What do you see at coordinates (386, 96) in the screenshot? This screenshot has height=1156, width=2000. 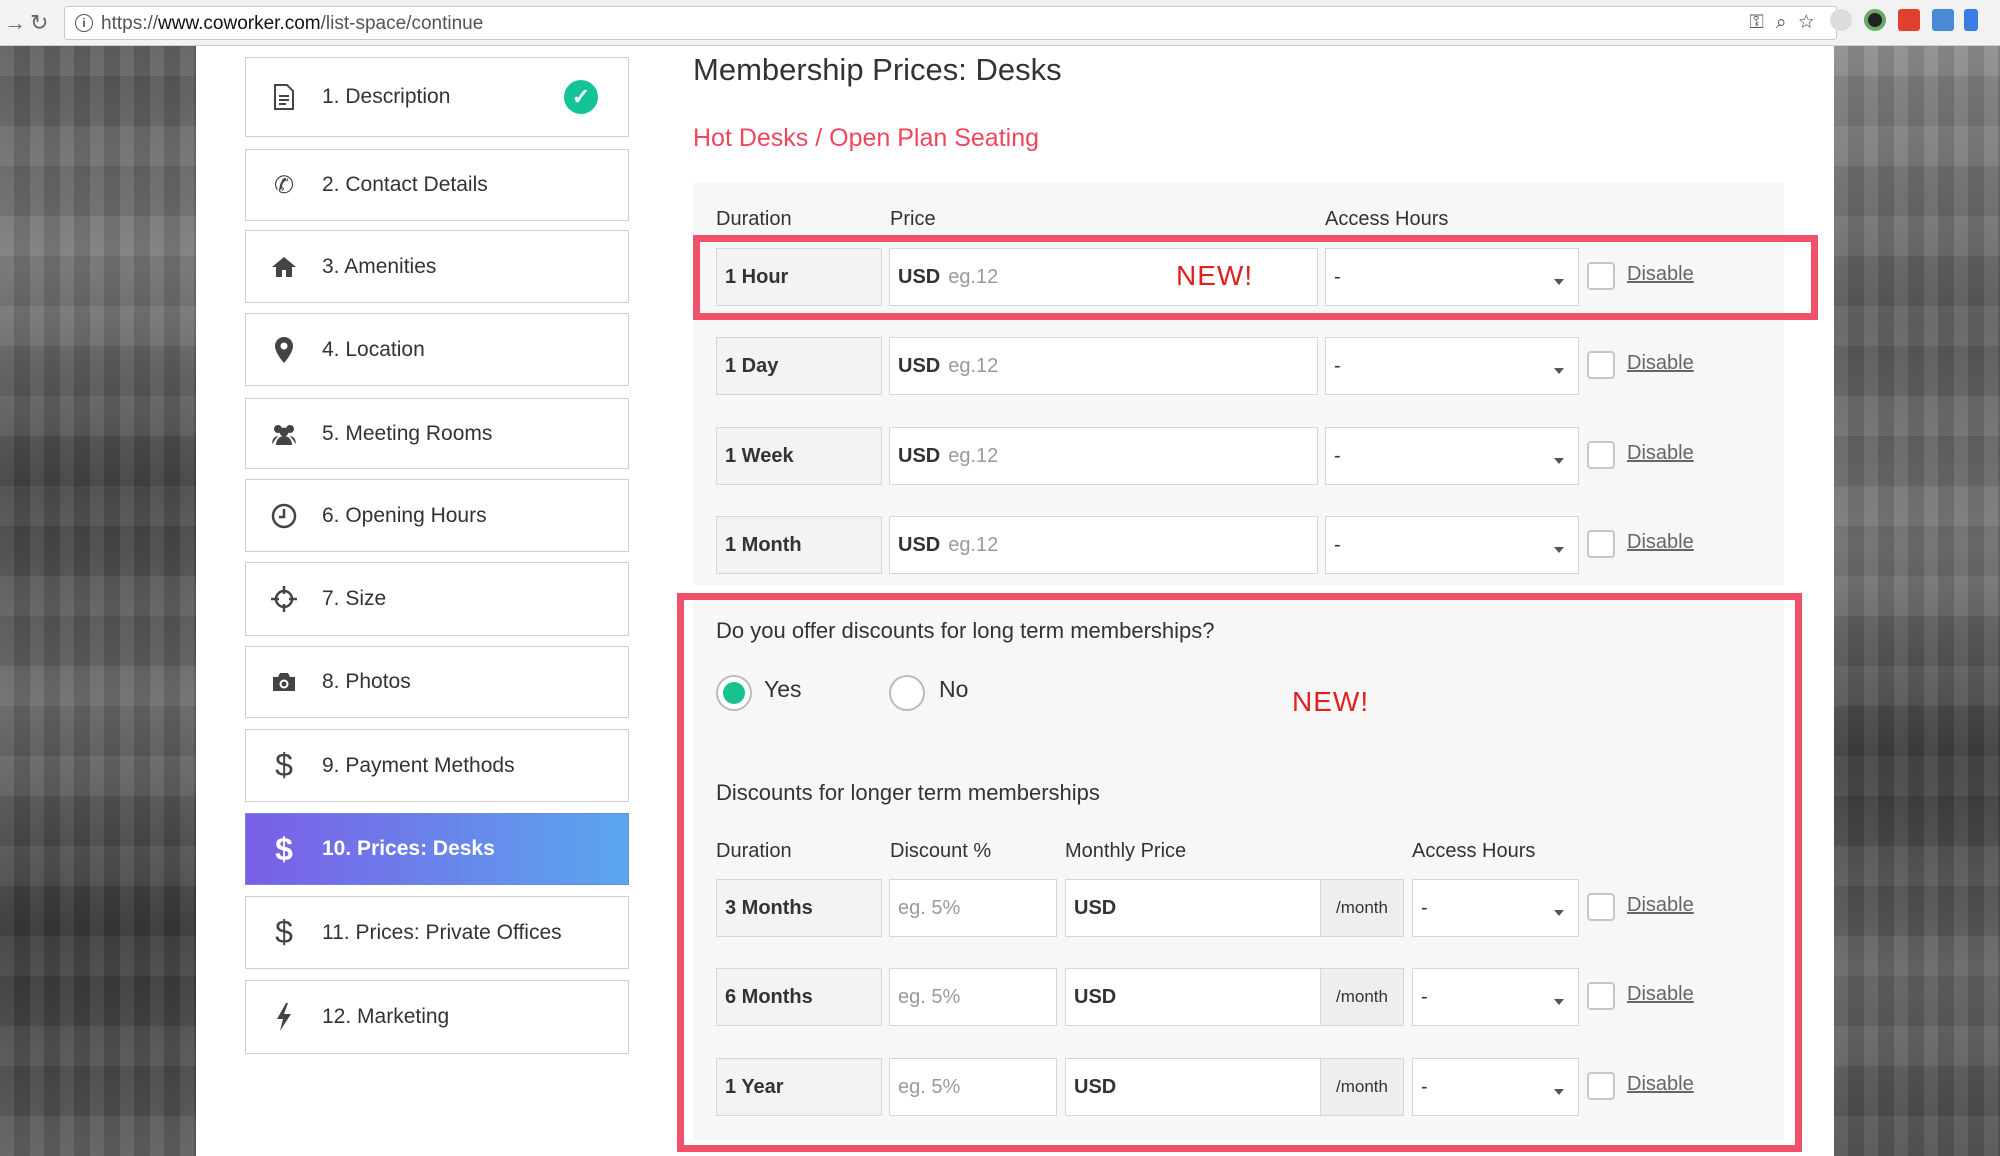 I see `step-label: 1. Description` at bounding box center [386, 96].